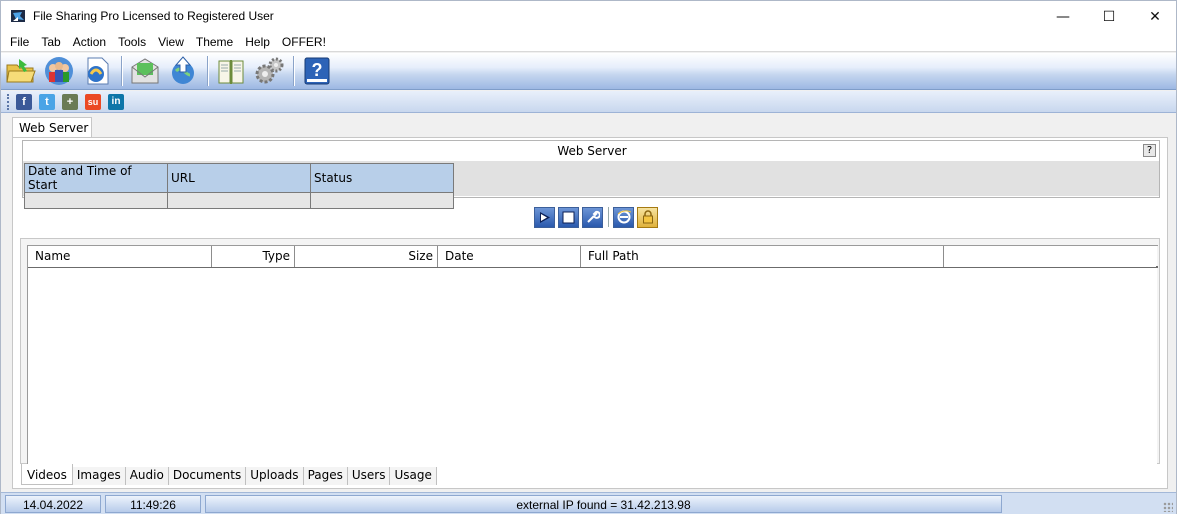  I want to click on minimize-icon: —, so click(1063, 16).